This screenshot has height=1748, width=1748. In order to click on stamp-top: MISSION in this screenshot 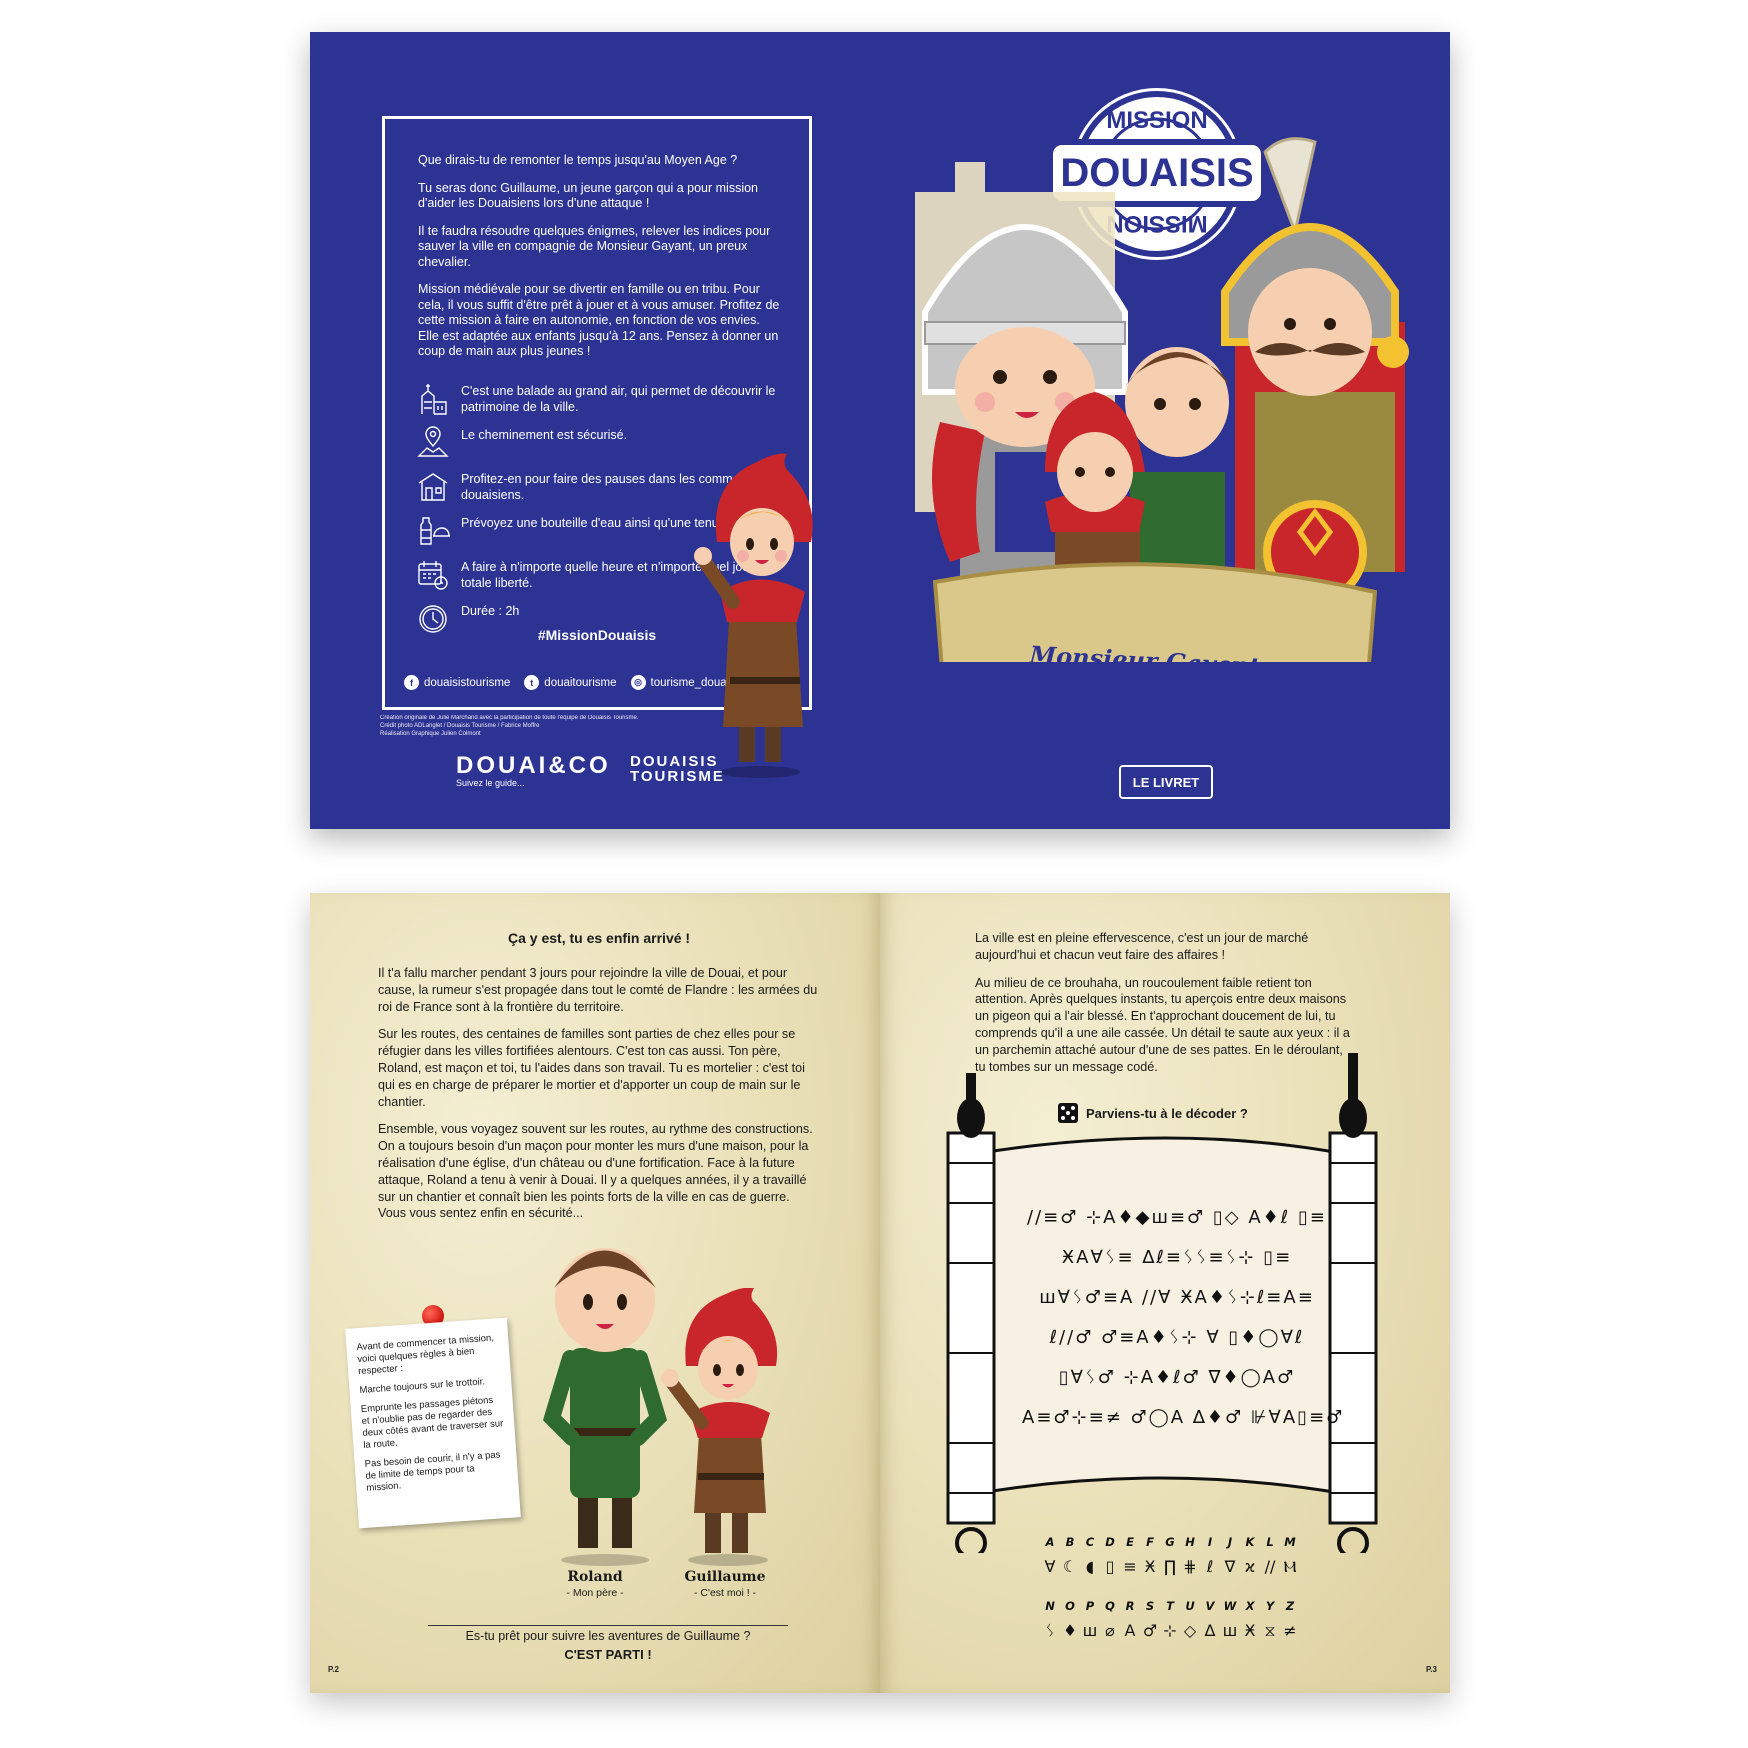, I will do `click(1156, 120)`.